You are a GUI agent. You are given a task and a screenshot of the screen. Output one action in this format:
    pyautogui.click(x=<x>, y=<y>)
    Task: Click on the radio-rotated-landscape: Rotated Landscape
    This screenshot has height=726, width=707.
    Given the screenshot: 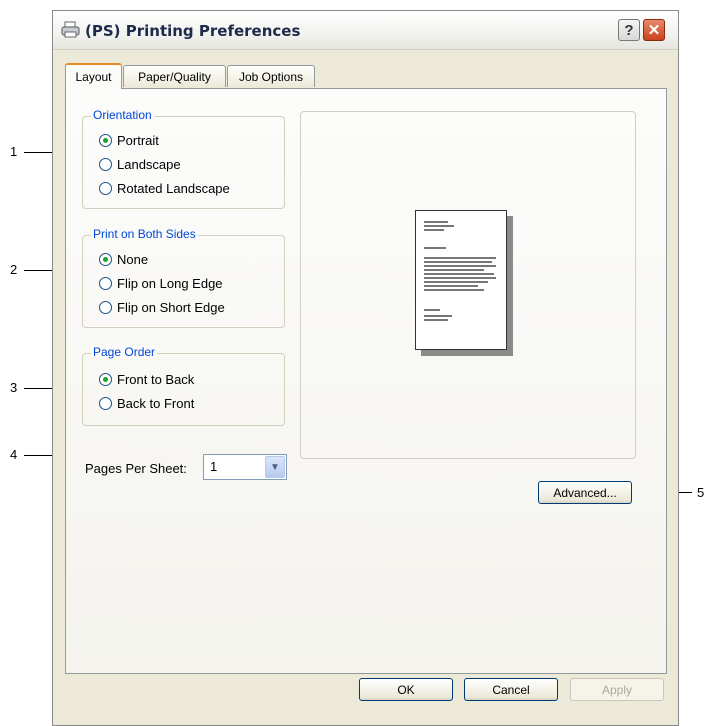 What is the action you would take?
    pyautogui.click(x=164, y=188)
    